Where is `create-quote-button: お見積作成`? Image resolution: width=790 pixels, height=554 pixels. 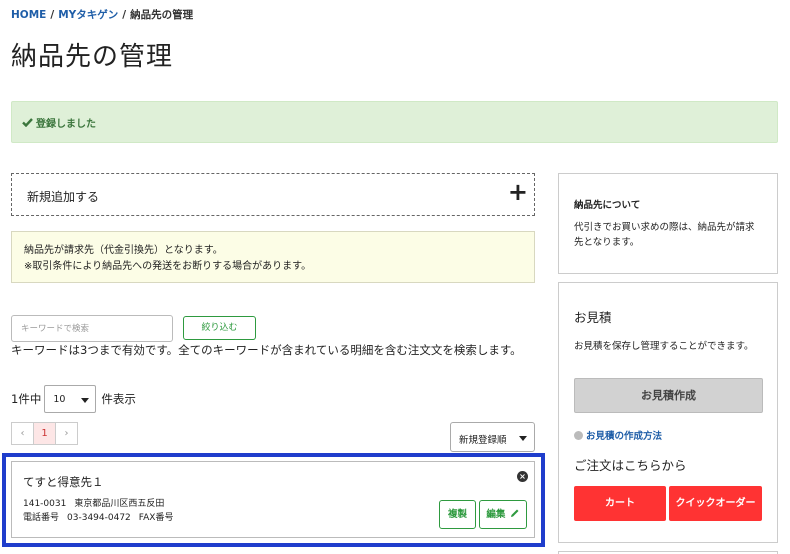
create-quote-button: お見積作成 is located at coordinates (668, 395).